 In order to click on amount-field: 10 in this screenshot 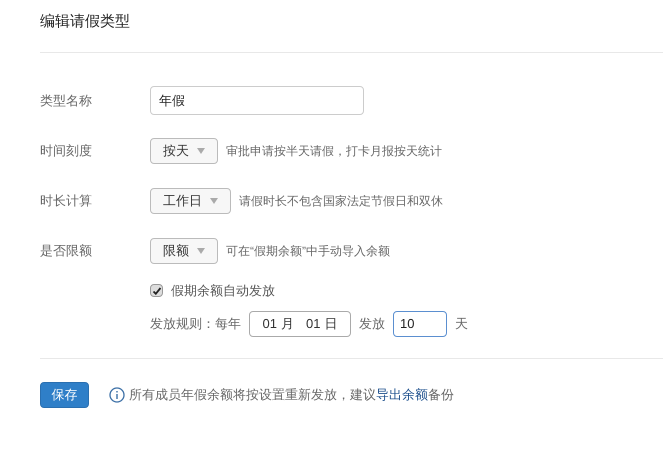, I will do `click(420, 323)`.